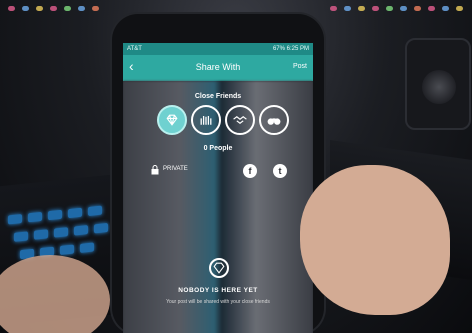 The height and width of the screenshot is (333, 472). What do you see at coordinates (218, 96) in the screenshot?
I see `group-title: Close Friends` at bounding box center [218, 96].